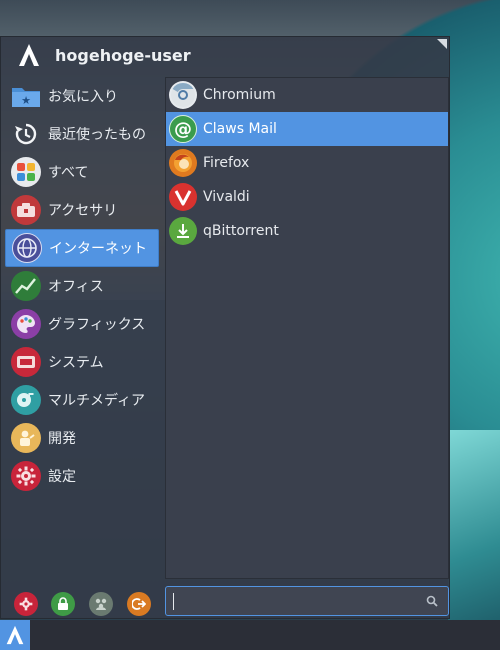 Image resolution: width=500 pixels, height=650 pixels. I want to click on system-icon, so click(26, 362).